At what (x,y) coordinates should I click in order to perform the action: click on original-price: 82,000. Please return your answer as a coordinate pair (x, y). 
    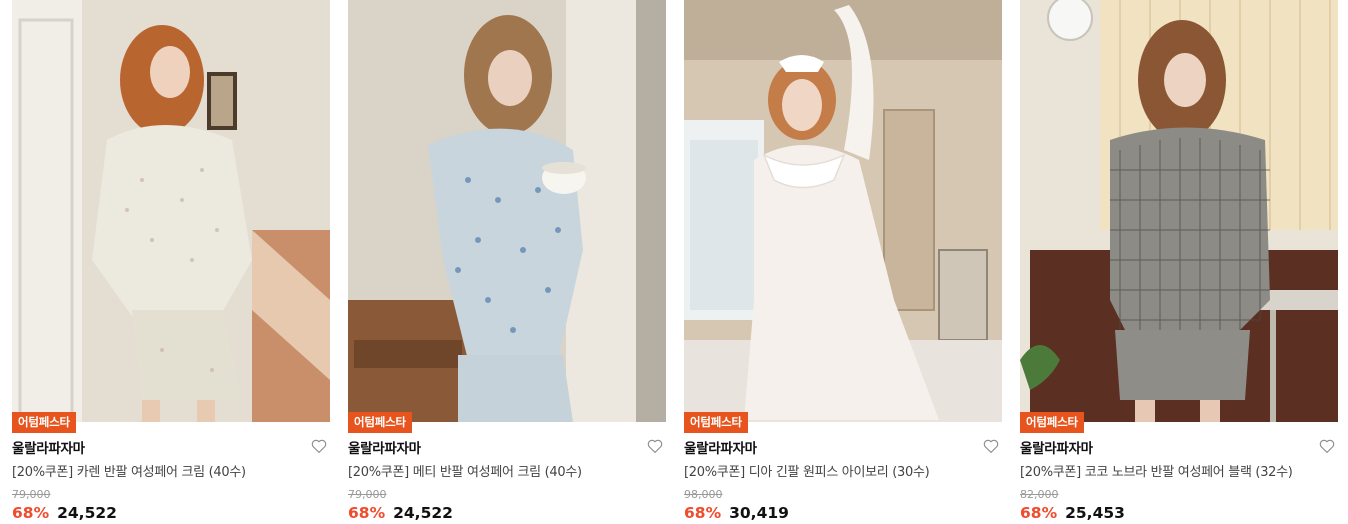
    Looking at the image, I should click on (1039, 494).